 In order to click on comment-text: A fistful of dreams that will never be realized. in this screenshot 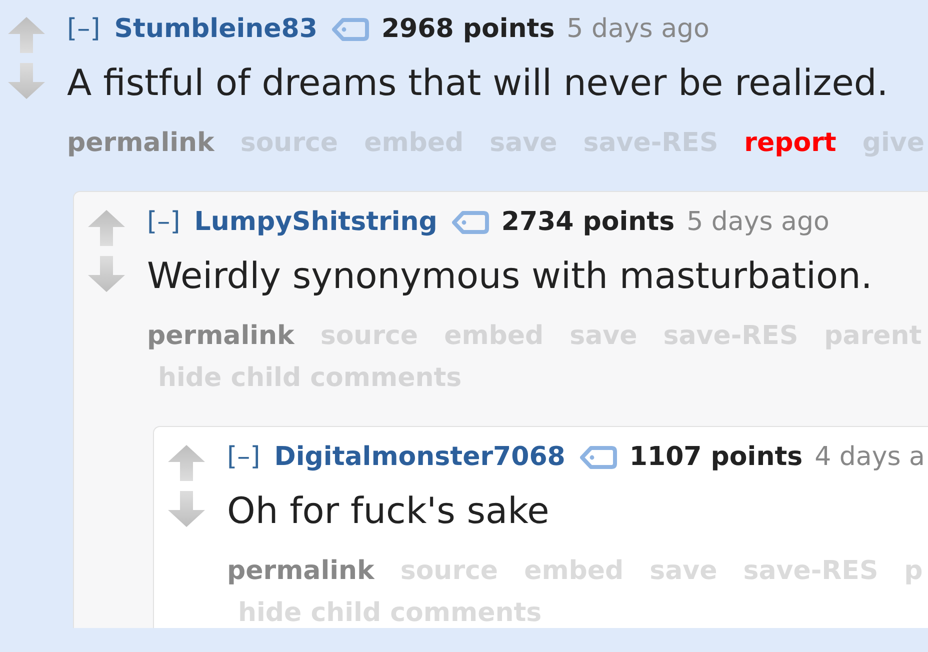, I will do `click(478, 84)`.